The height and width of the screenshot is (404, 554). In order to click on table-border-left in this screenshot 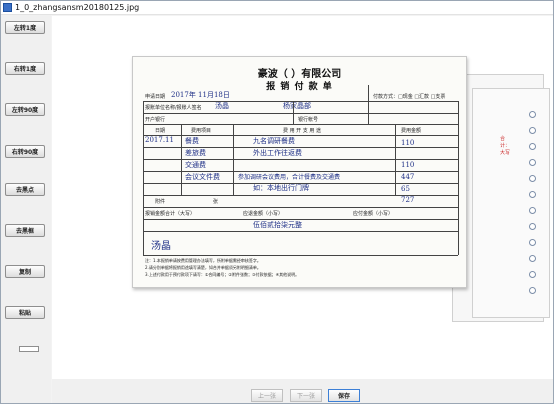, I will do `click(143, 178)`.